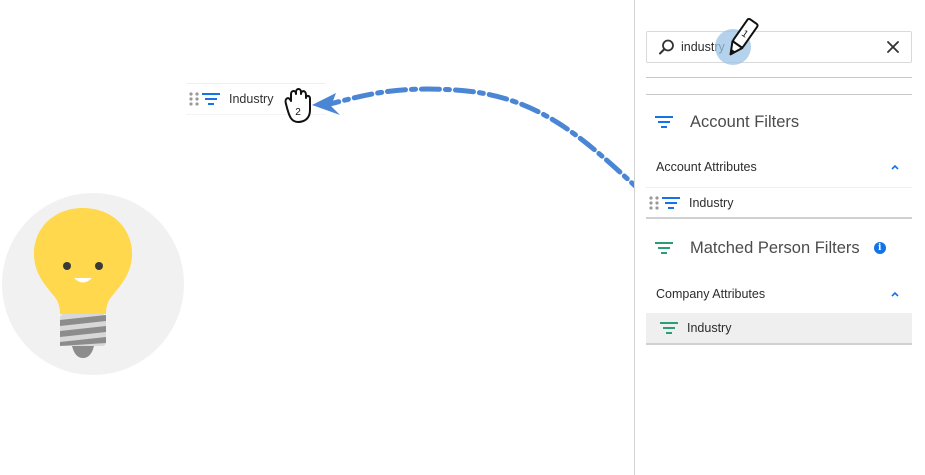 This screenshot has width=925, height=475. Describe the element at coordinates (297, 105) in the screenshot. I see `grab-hand-cursor-icon: 2` at that location.